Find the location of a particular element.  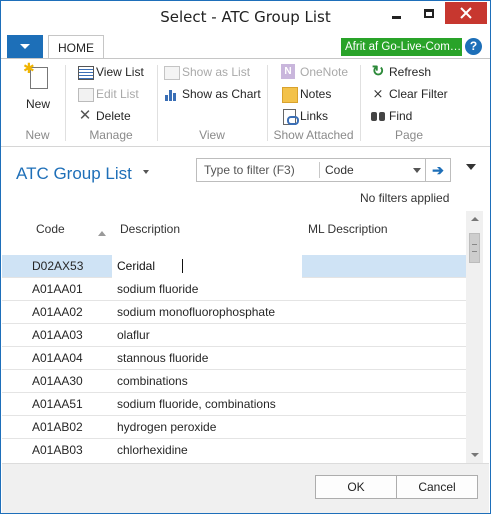

links-icon is located at coordinates (290, 116).